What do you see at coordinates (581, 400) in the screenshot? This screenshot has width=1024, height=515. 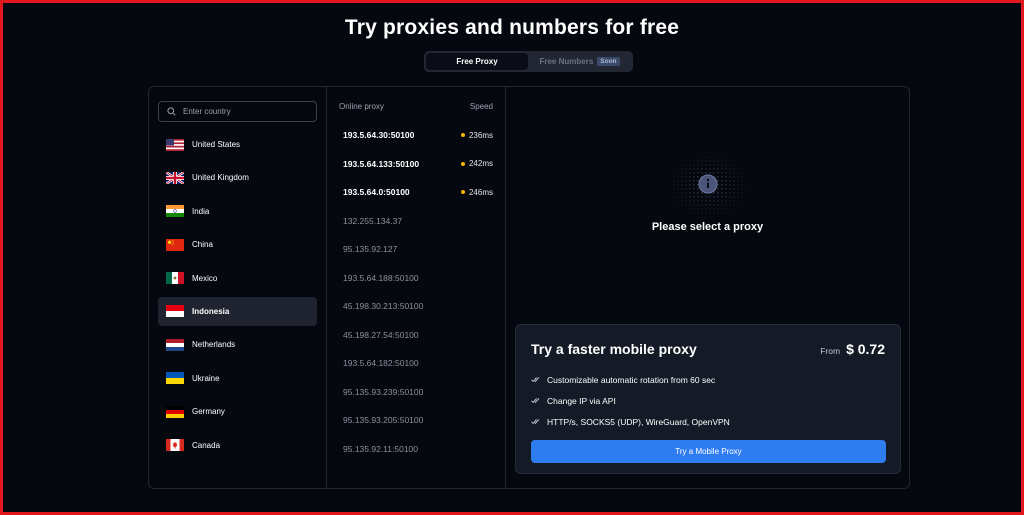 I see `promo-feature-text: Change IP via API` at bounding box center [581, 400].